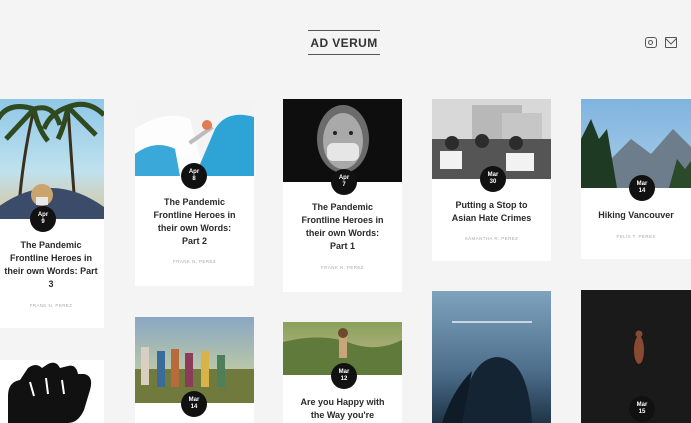  I want to click on instagram-icon, so click(651, 42).